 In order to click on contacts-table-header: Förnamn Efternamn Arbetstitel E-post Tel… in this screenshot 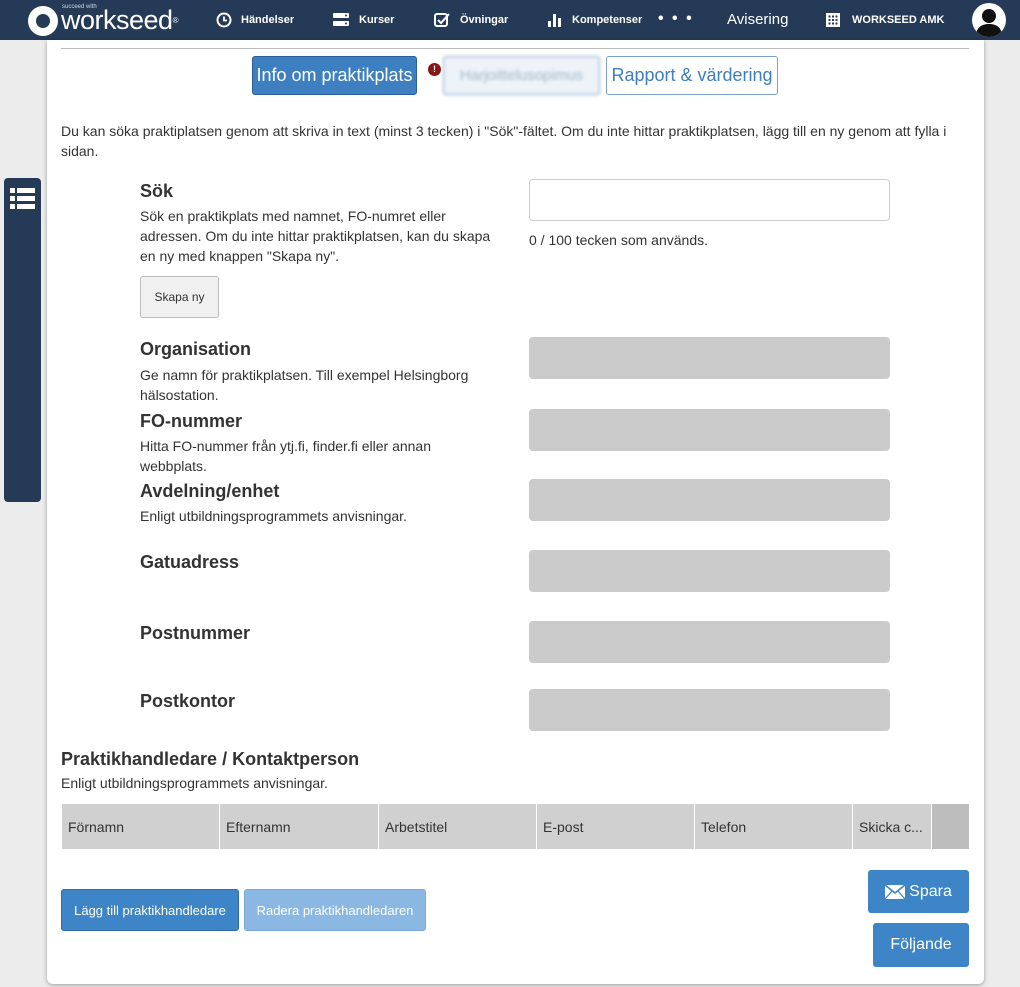, I will do `click(515, 826)`.